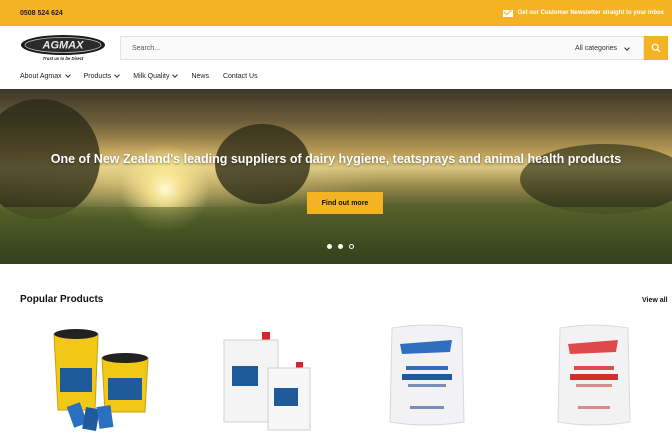 Image resolution: width=672 pixels, height=434 pixels. I want to click on mail-icon, so click(507, 13).